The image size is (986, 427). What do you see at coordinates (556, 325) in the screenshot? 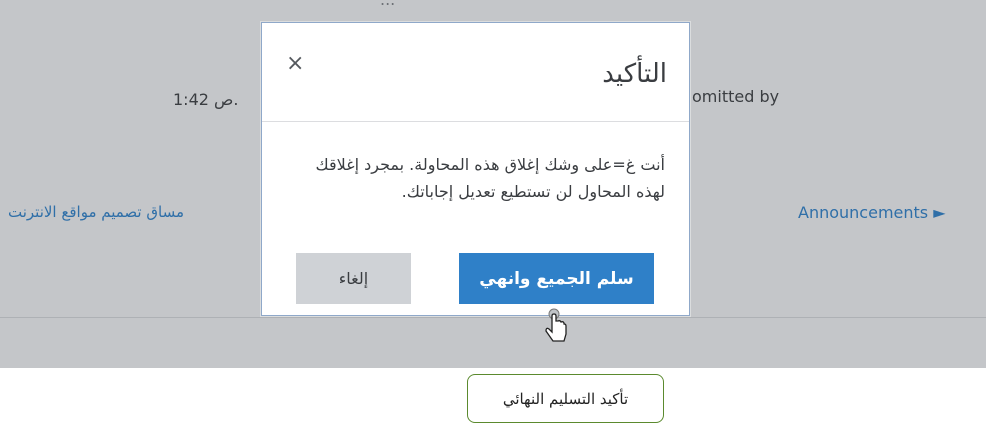
I see `hand-pointer-icon` at bounding box center [556, 325].